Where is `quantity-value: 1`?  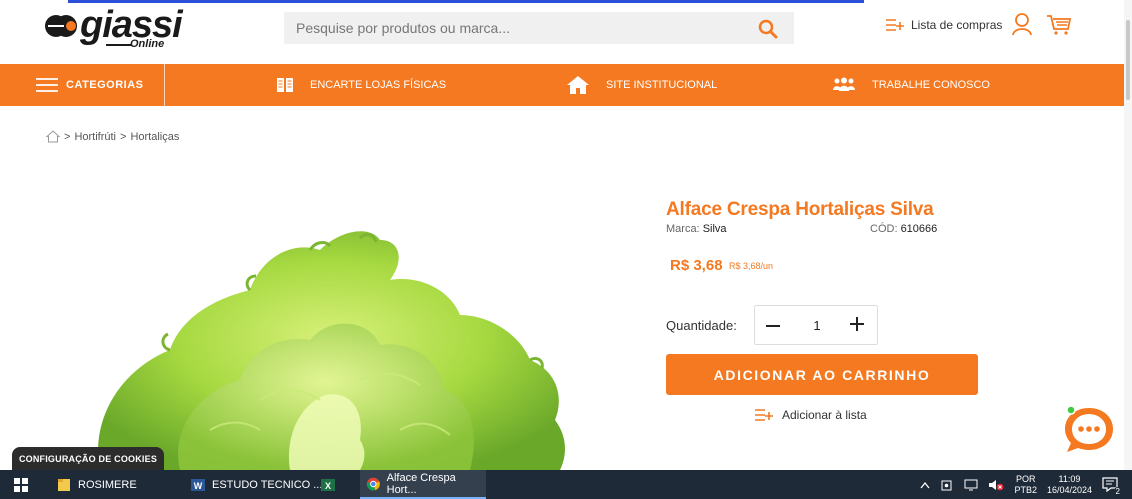 quantity-value: 1 is located at coordinates (817, 325).